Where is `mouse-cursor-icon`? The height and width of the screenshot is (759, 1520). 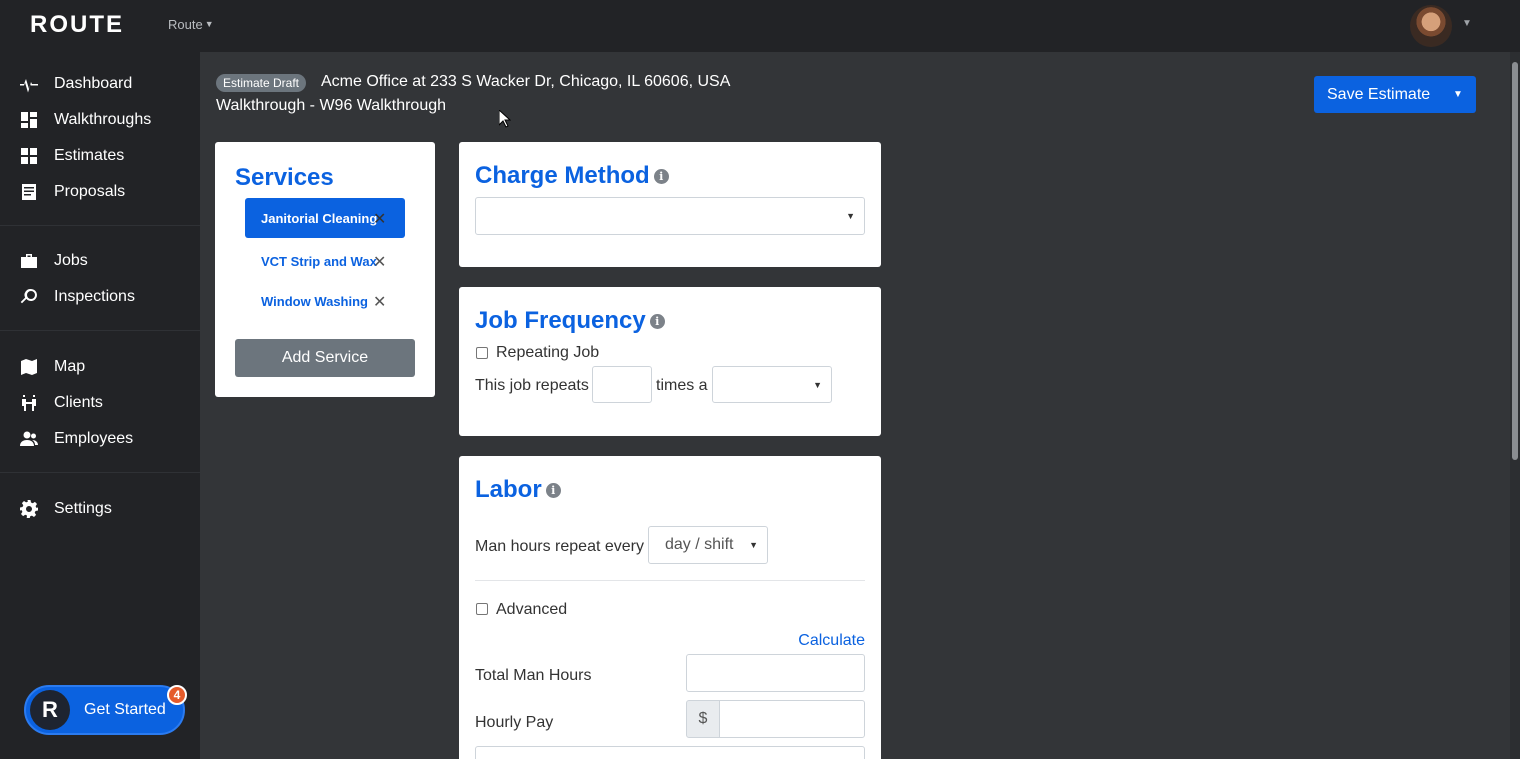 mouse-cursor-icon is located at coordinates (505, 119).